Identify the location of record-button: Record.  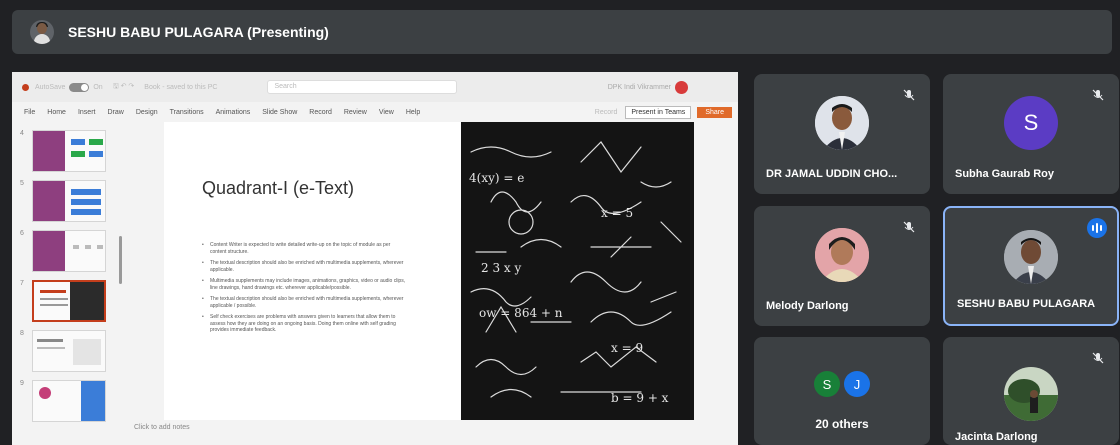
(606, 112).